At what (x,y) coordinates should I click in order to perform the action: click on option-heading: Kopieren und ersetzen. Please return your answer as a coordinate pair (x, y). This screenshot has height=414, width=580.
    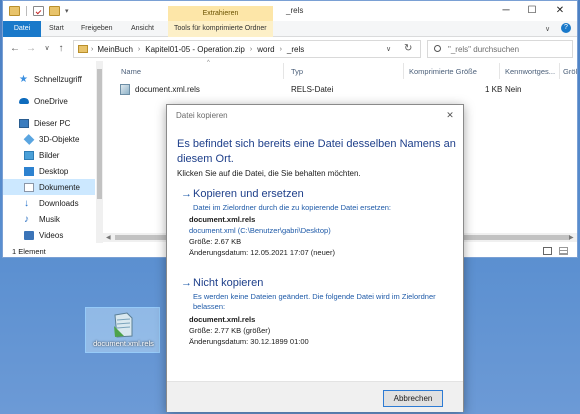
    Looking at the image, I should click on (248, 194).